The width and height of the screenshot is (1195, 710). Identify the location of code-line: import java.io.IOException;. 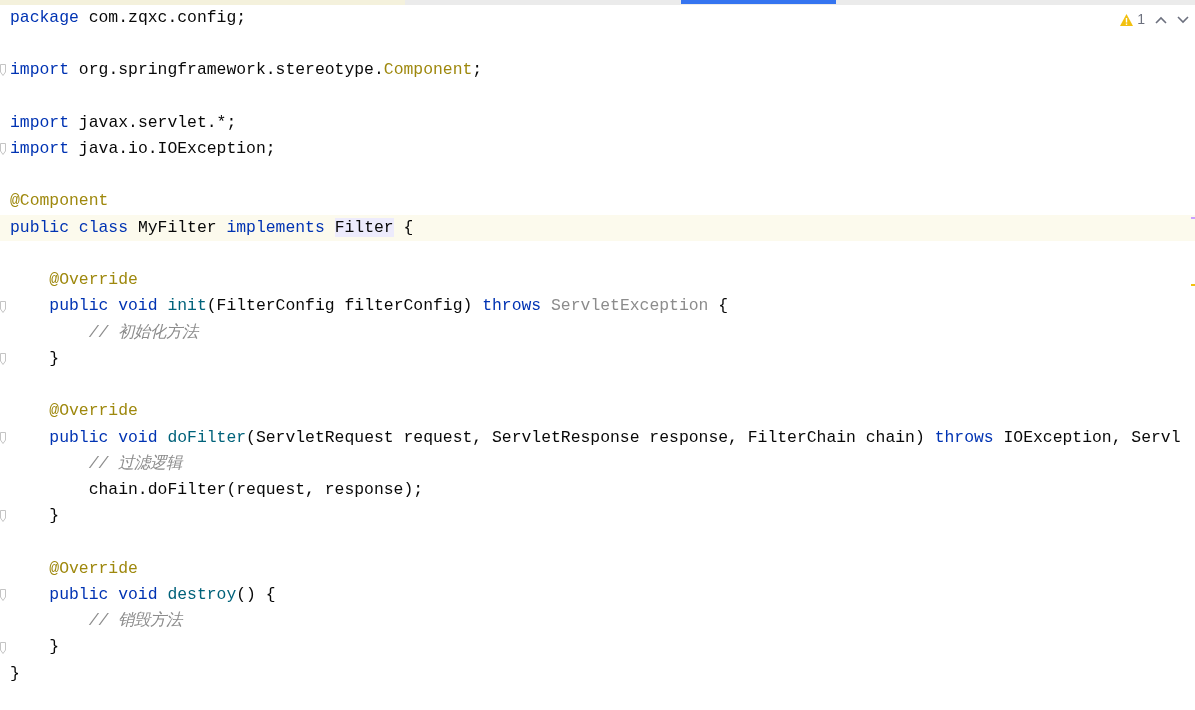
(143, 149).